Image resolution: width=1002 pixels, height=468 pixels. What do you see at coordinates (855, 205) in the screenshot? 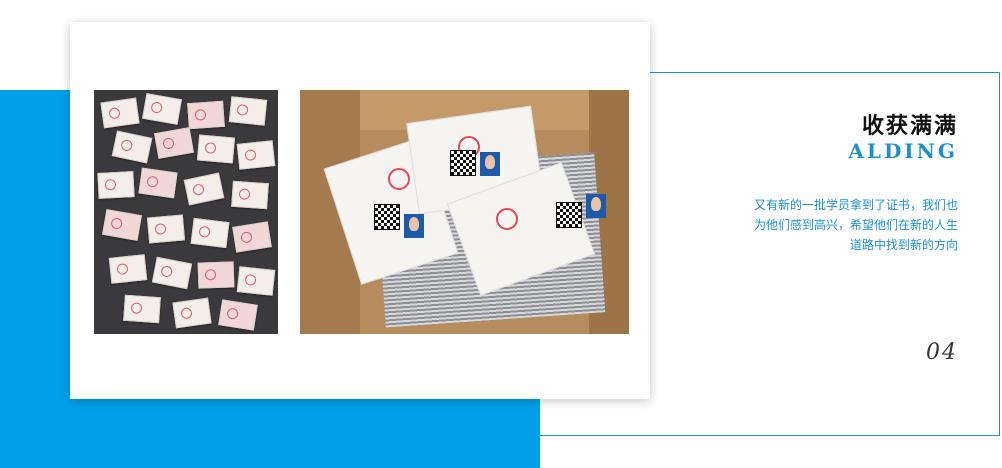
I see `description-line: 又有新的一批学员拿到了证书，我们也` at bounding box center [855, 205].